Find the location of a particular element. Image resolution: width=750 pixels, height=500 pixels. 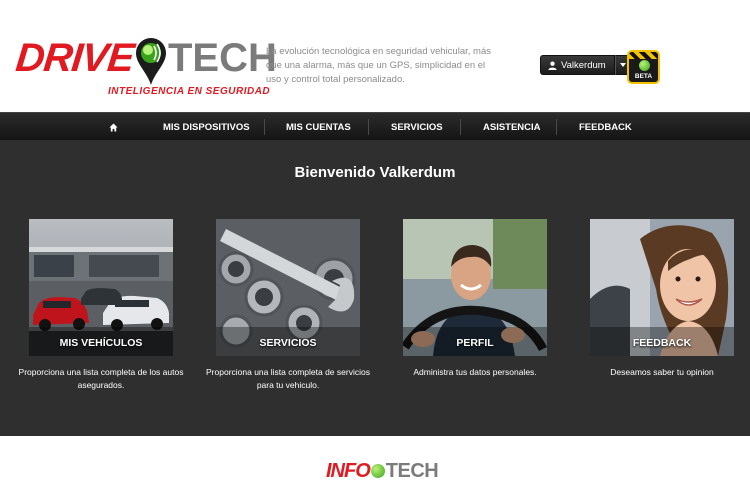

nav-mis-cuentas: MIS CUENTAS is located at coordinates (318, 127).